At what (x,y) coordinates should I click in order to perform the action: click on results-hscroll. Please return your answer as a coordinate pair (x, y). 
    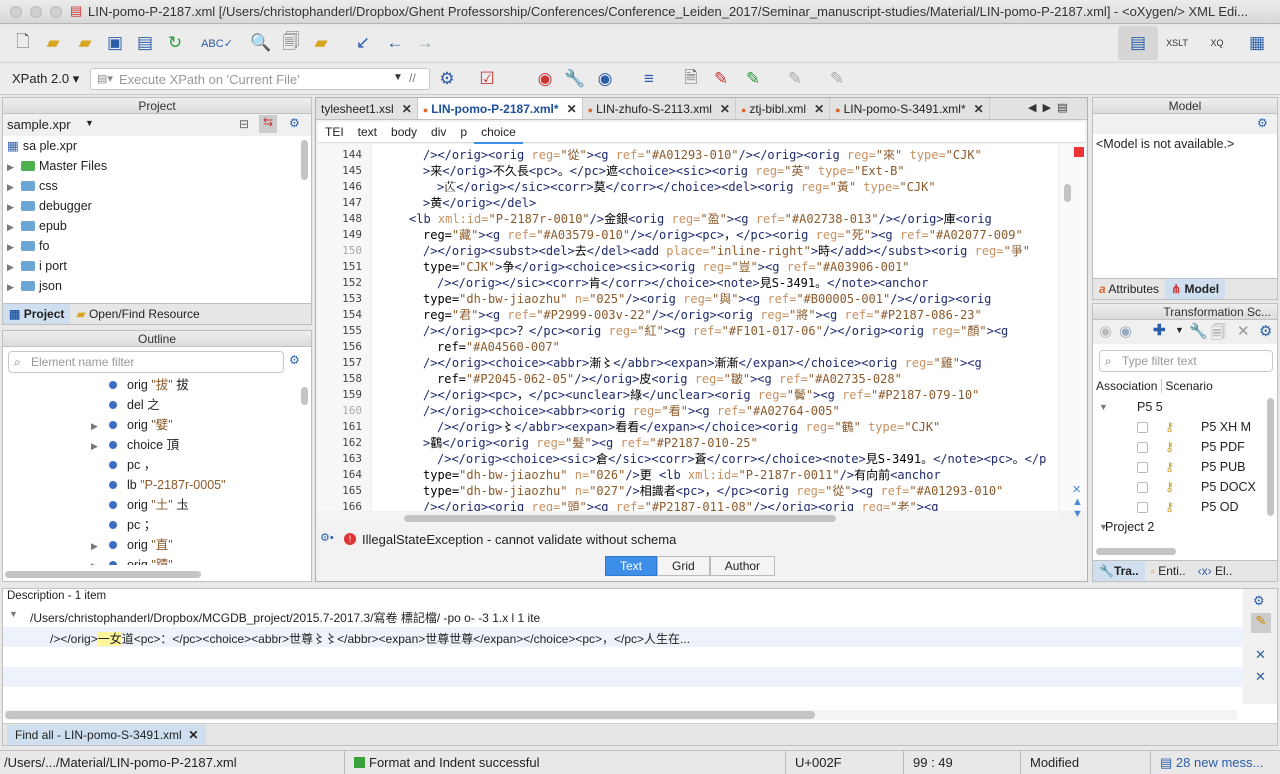
    Looking at the image, I should click on (621, 715).